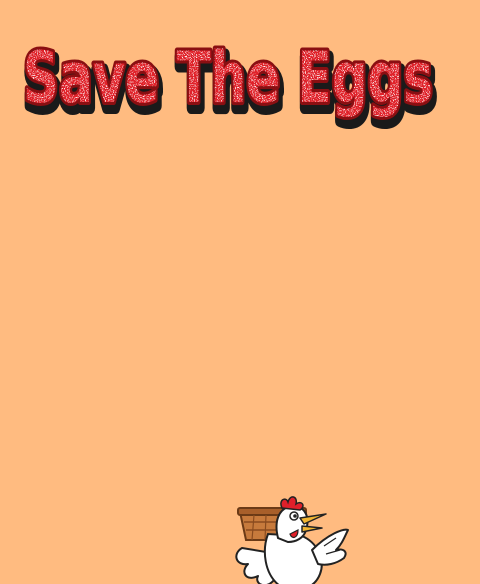 Image resolution: width=480 pixels, height=584 pixels. What do you see at coordinates (294, 539) in the screenshot?
I see `chicken-with-basket-icon` at bounding box center [294, 539].